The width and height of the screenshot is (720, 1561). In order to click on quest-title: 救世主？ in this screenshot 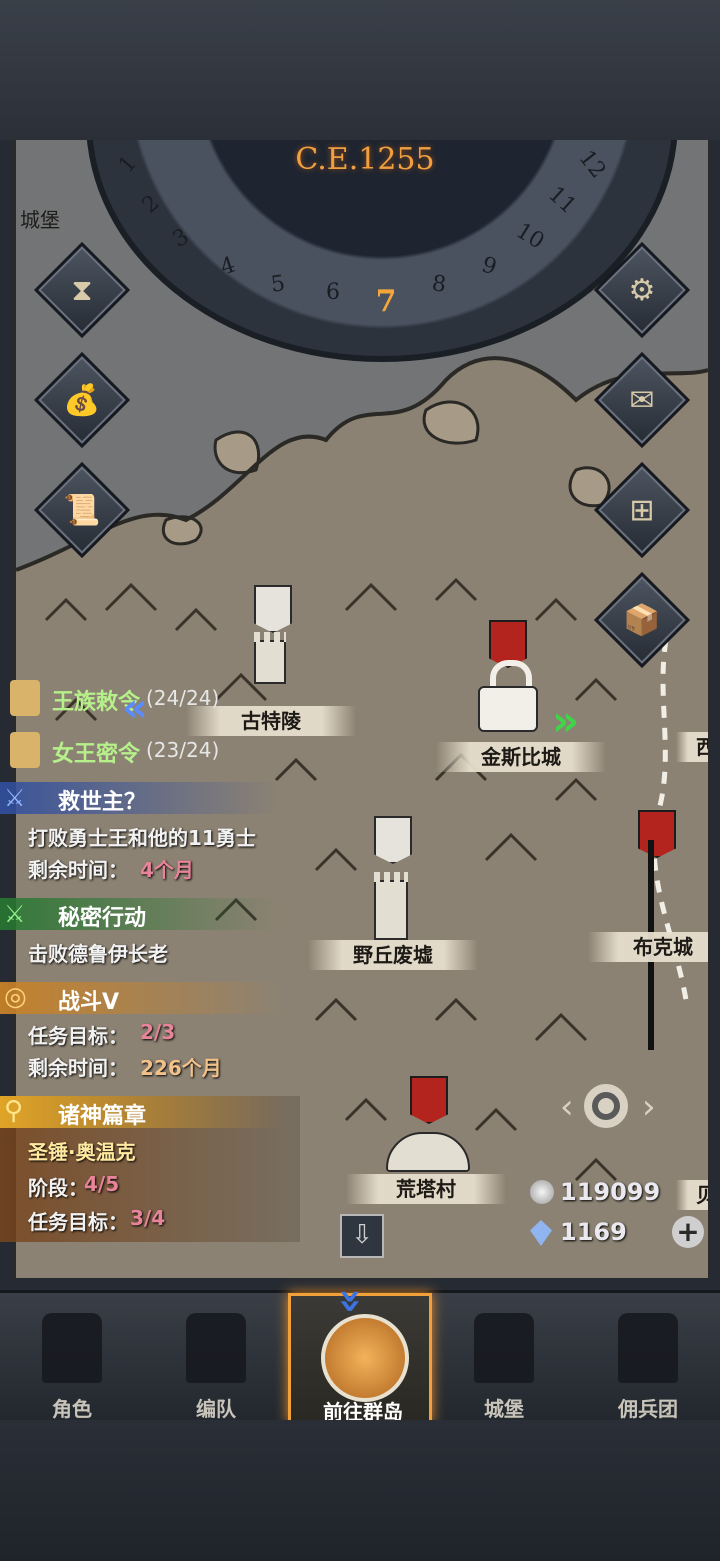, I will do `click(102, 802)`.